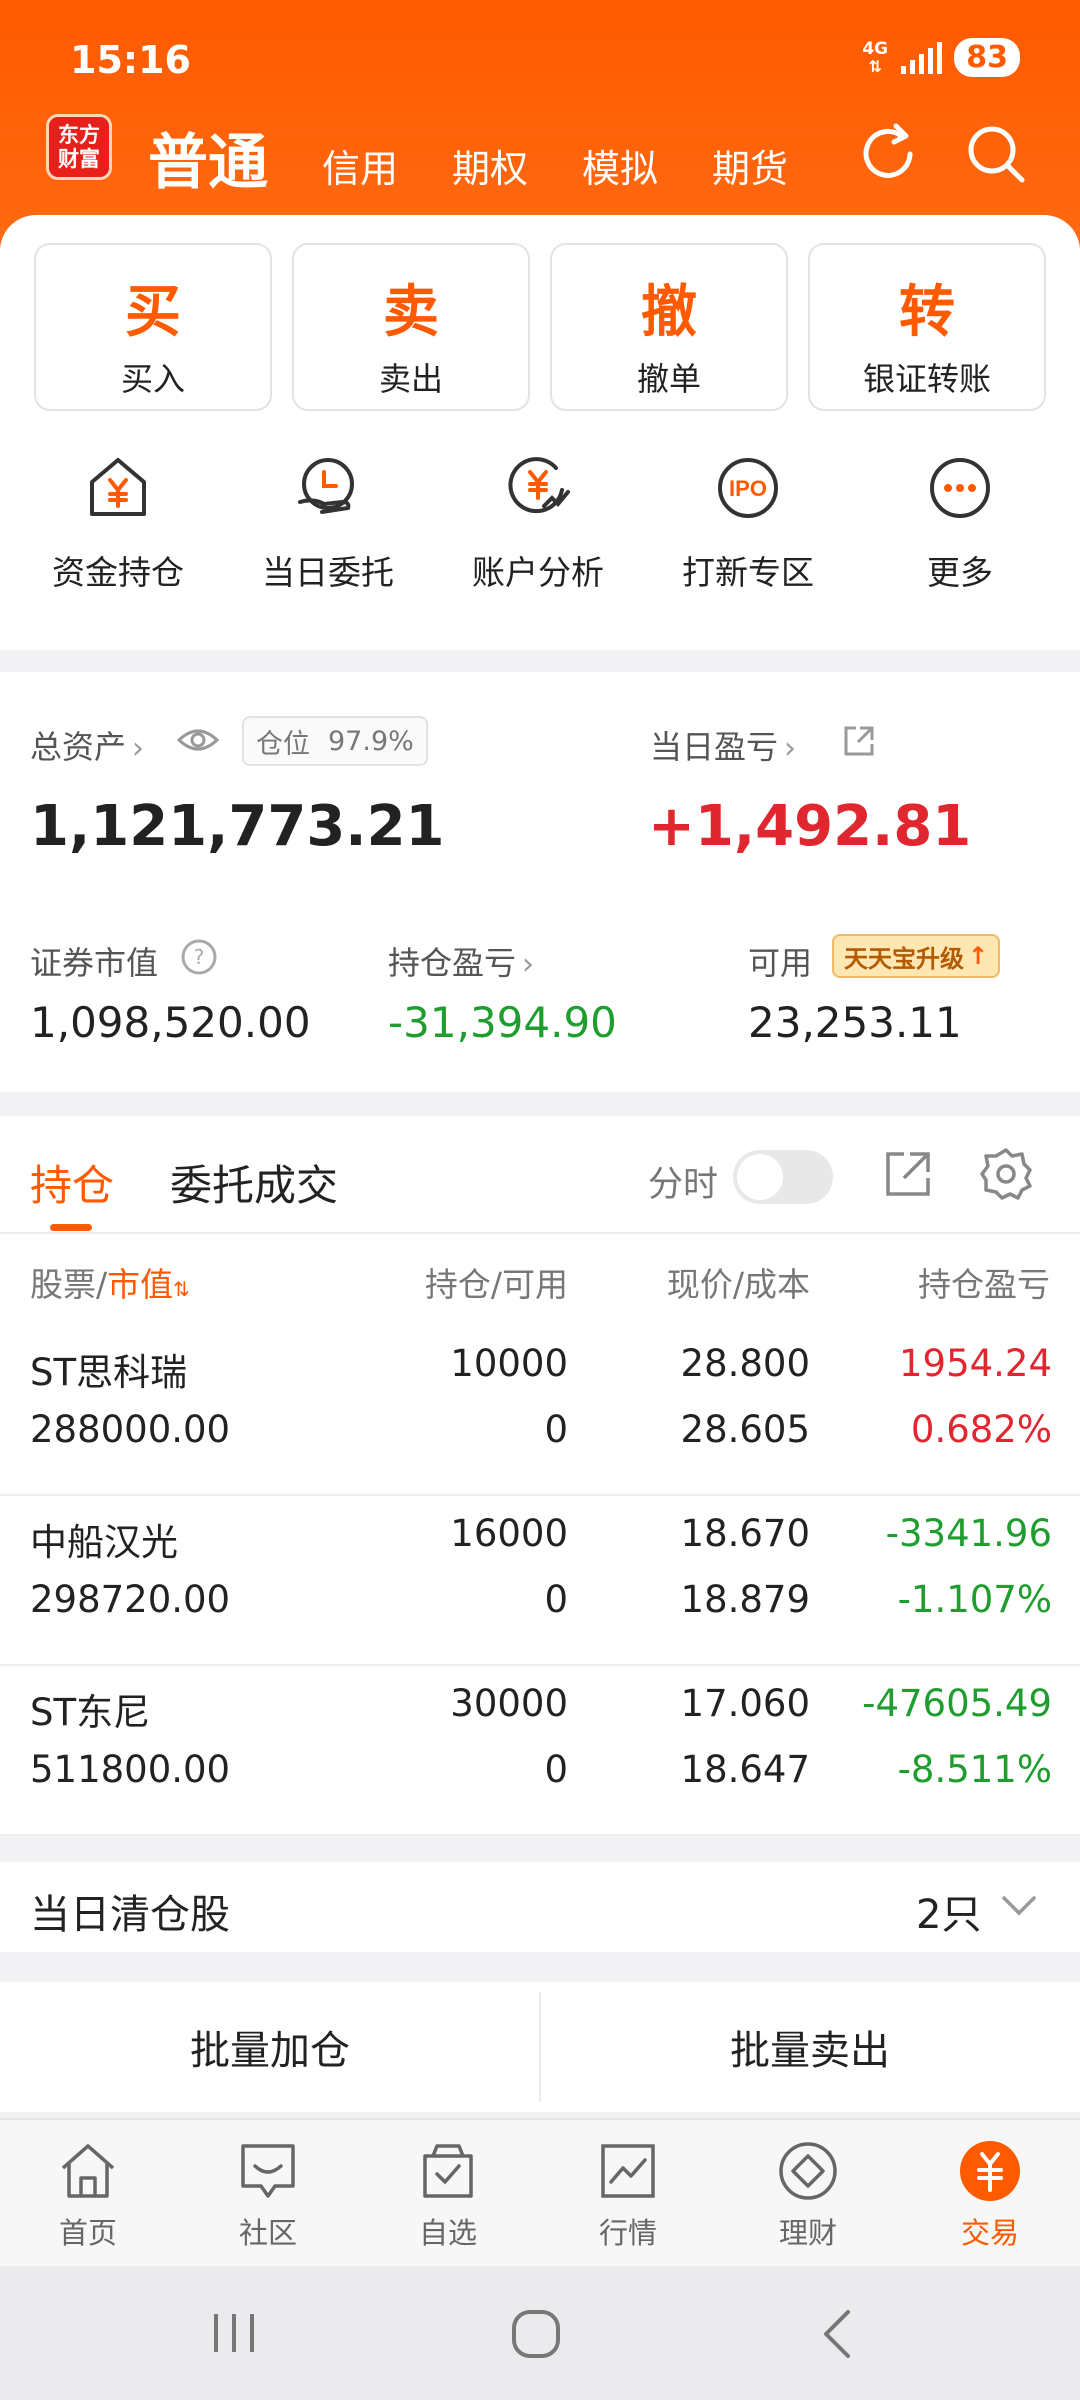 The height and width of the screenshot is (2400, 1080). Describe the element at coordinates (780, 963) in the screenshot. I see `available-label: 可用` at that location.